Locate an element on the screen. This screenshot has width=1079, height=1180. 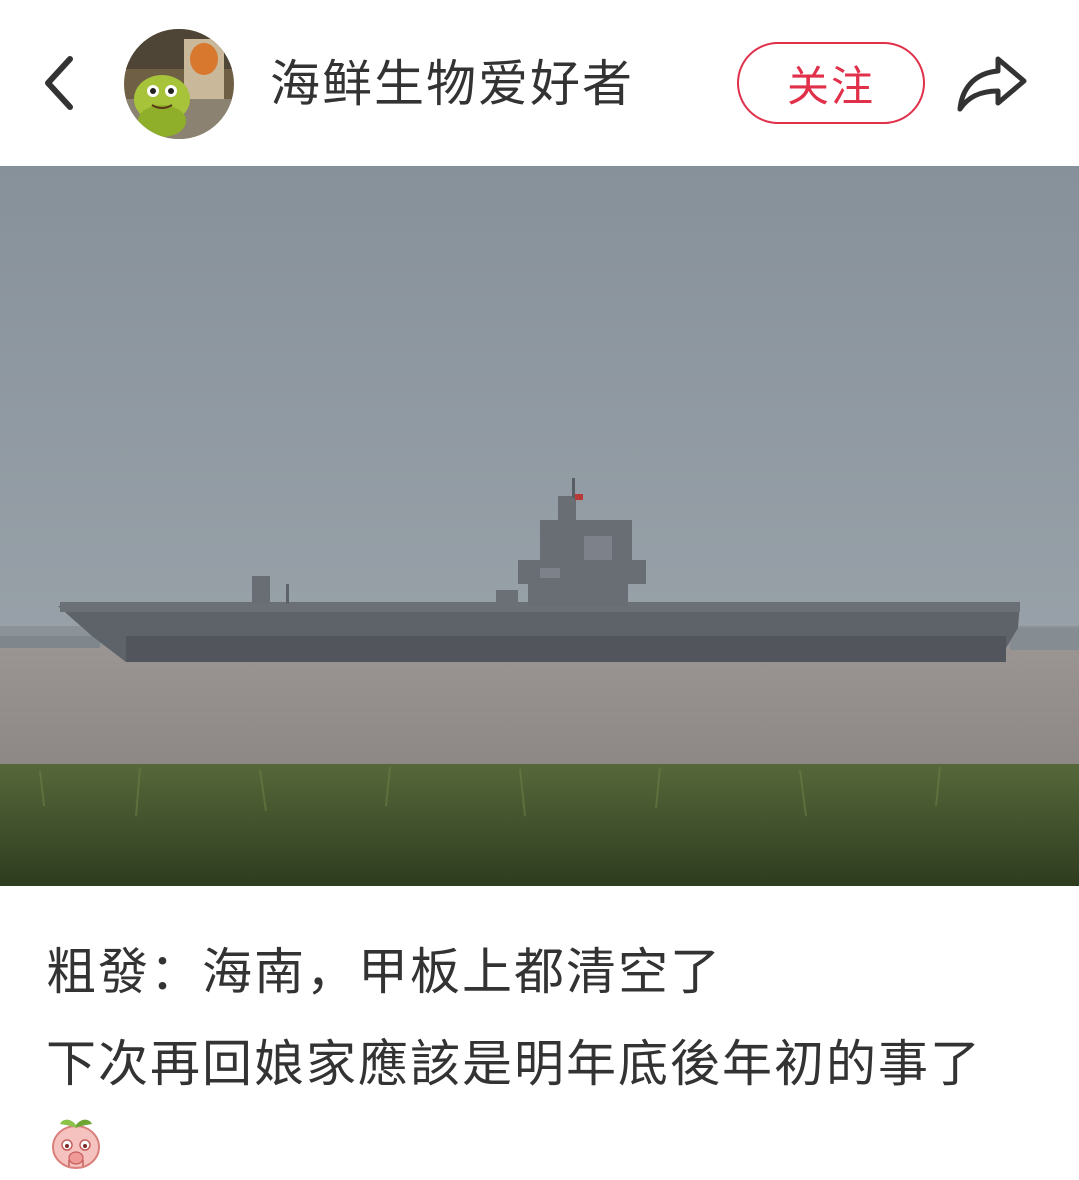
avatar is located at coordinates (179, 84).